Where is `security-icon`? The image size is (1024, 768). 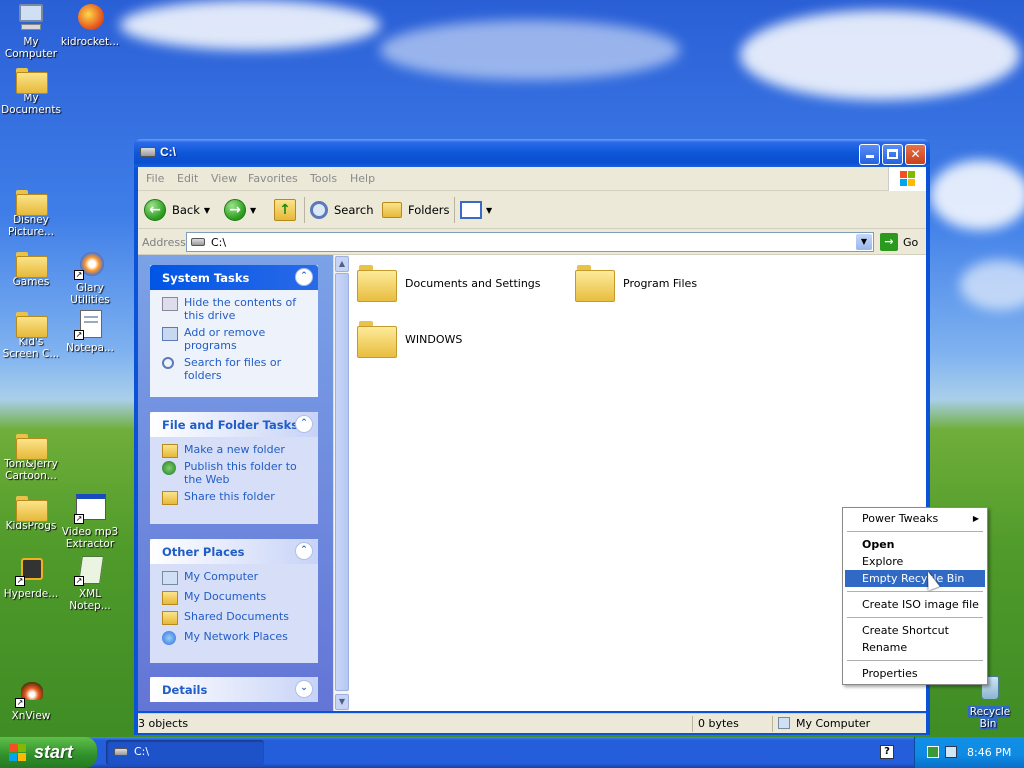 security-icon is located at coordinates (951, 752).